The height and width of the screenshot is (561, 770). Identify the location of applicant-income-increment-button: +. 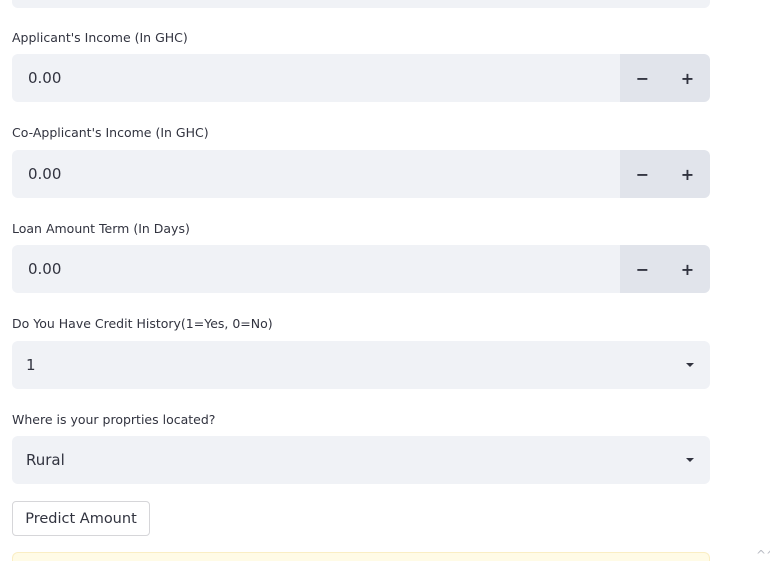
(687, 78).